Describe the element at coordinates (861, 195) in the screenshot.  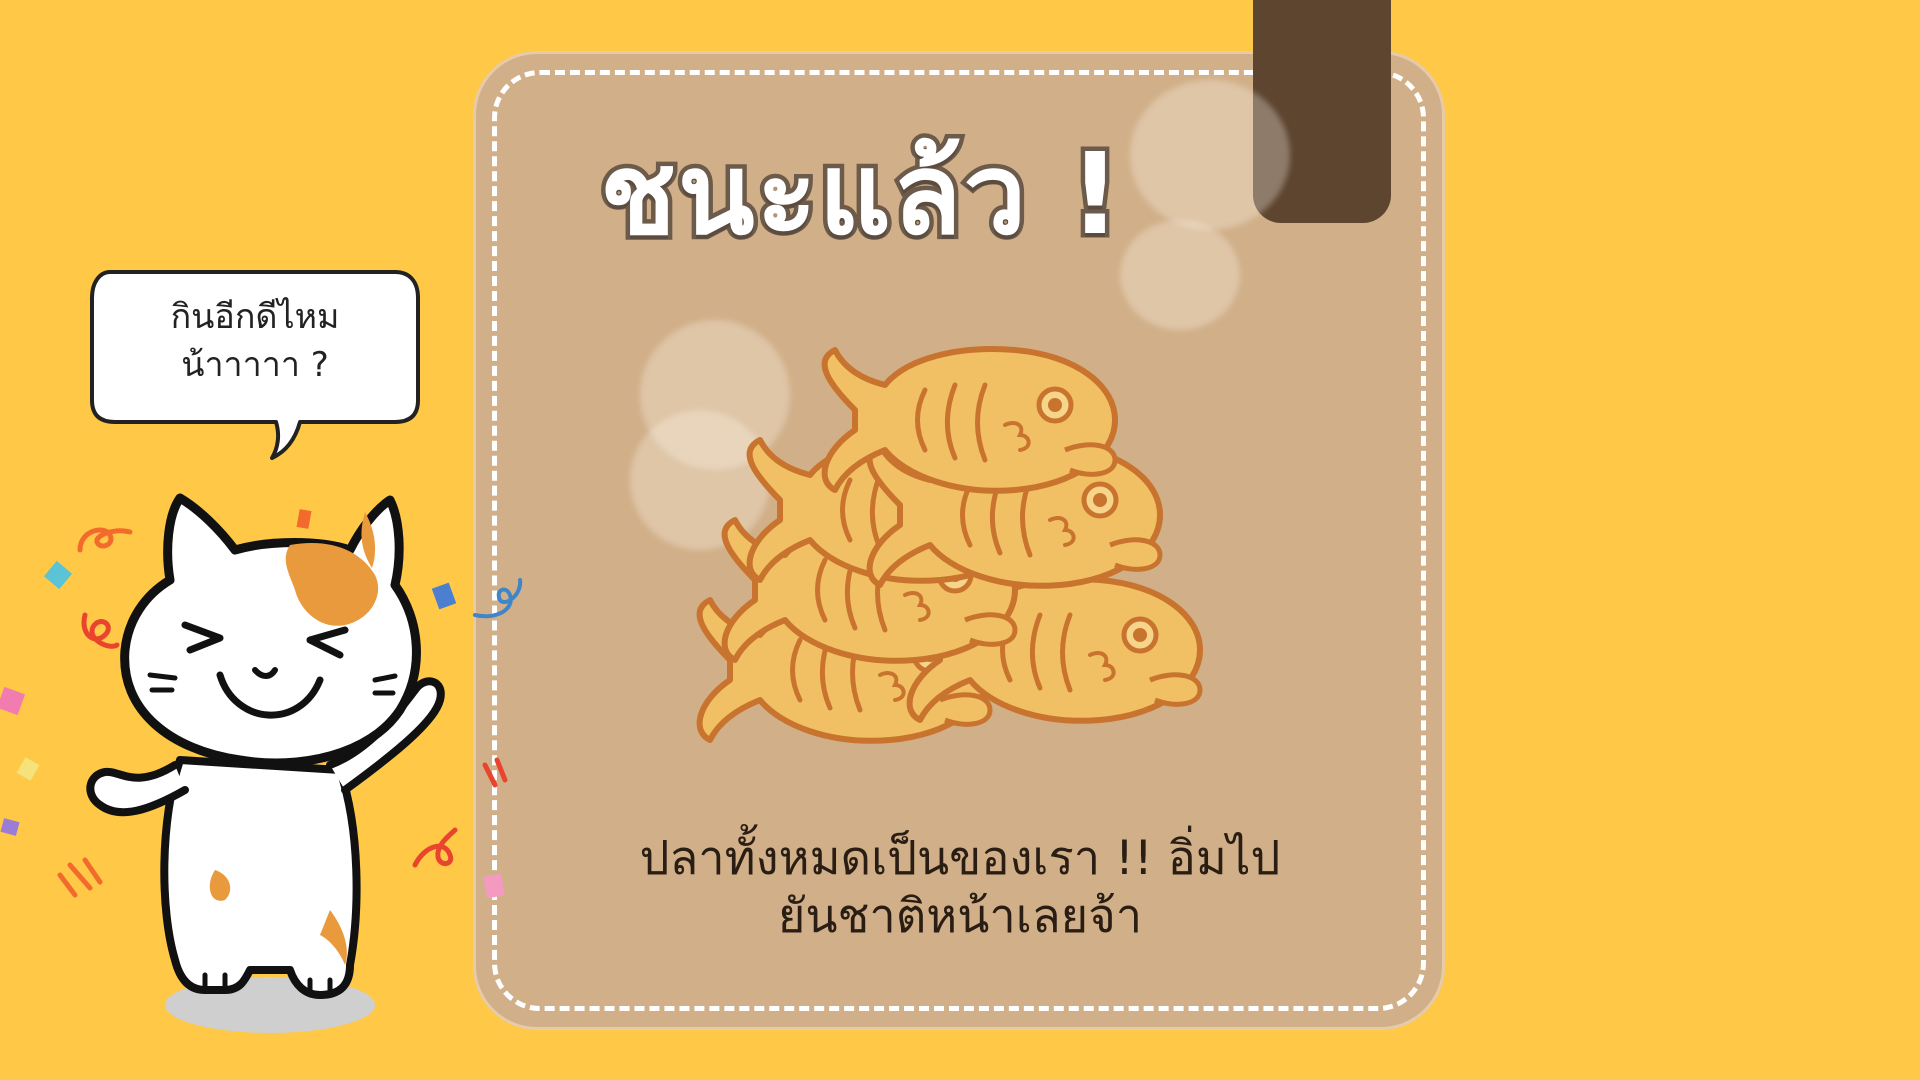
I see `win-title: ชนะแล้ว !` at that location.